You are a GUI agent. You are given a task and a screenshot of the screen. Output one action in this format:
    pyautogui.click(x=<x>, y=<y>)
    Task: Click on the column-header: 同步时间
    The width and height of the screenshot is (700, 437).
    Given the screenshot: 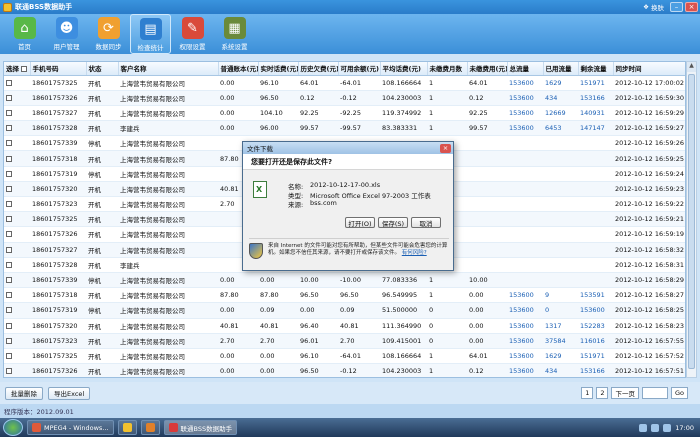 What is the action you would take?
    pyautogui.click(x=649, y=69)
    